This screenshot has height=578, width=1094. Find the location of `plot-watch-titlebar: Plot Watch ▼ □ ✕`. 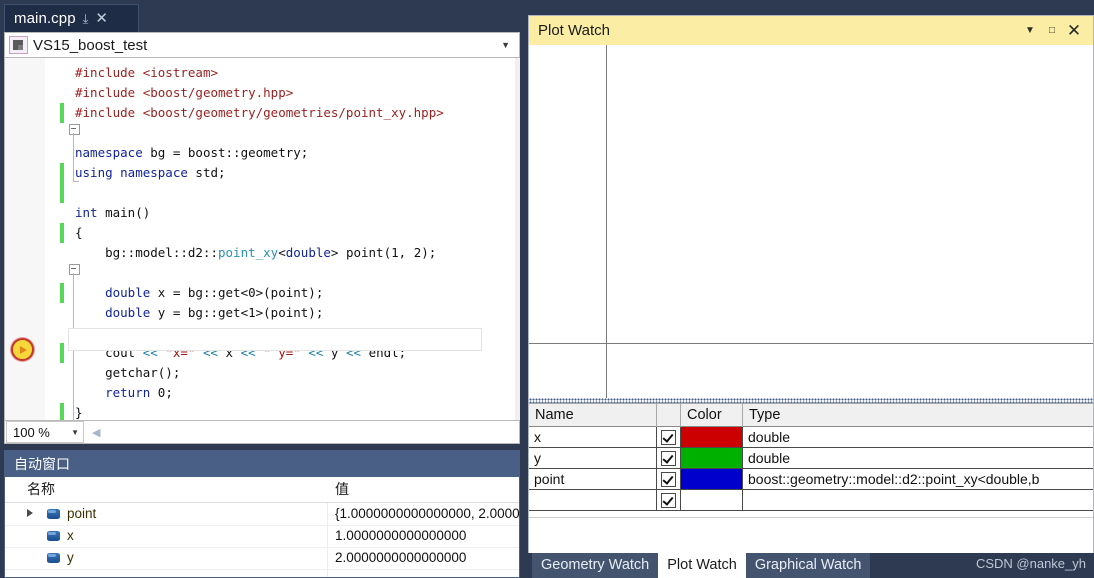

plot-watch-titlebar: Plot Watch ▼ □ ✕ is located at coordinates (811, 30).